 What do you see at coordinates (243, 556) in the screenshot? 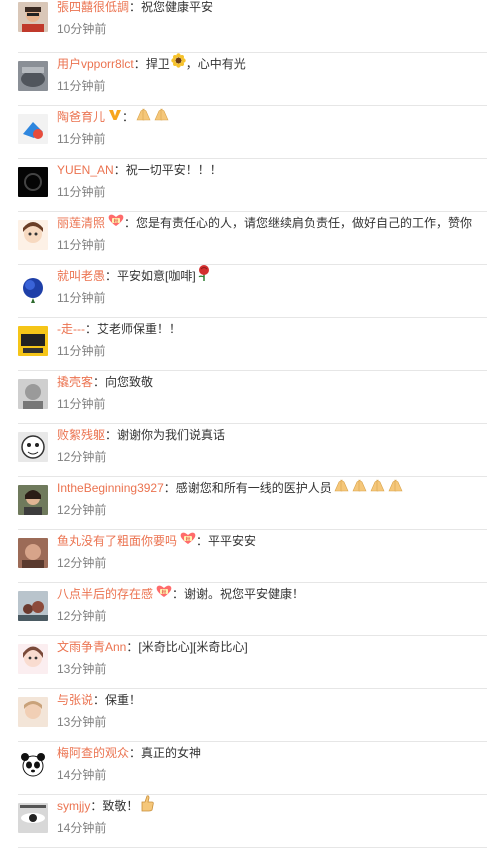
I see `comment-item: 鱼丸没有了粗面你要吗 粉 ：平平安安 12分钟前` at bounding box center [243, 556].